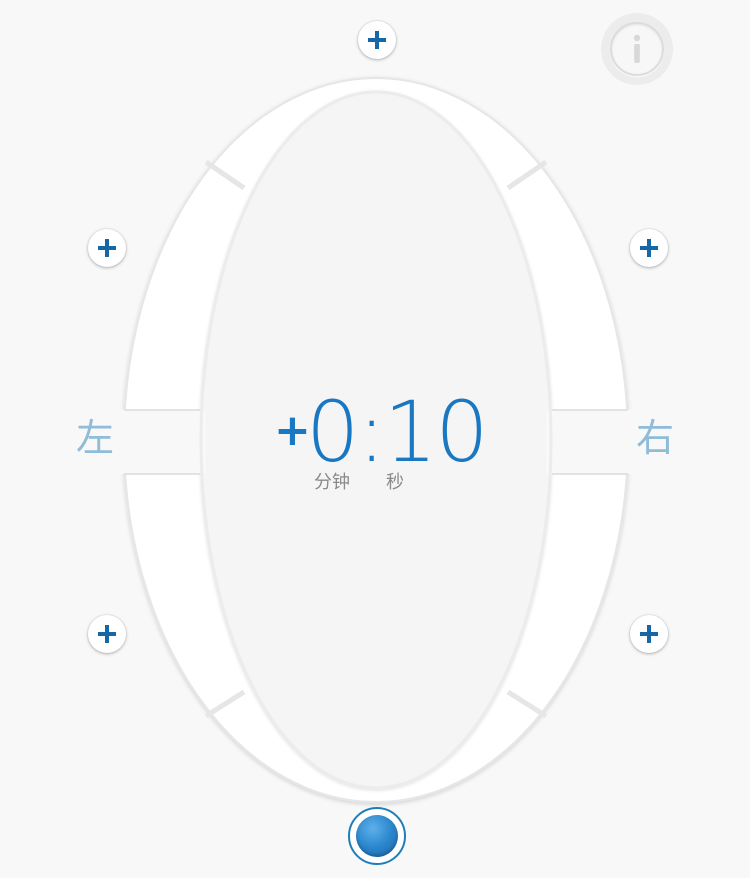 Image resolution: width=750 pixels, height=878 pixels. What do you see at coordinates (95, 438) in the screenshot?
I see `left-side-label: 左` at bounding box center [95, 438].